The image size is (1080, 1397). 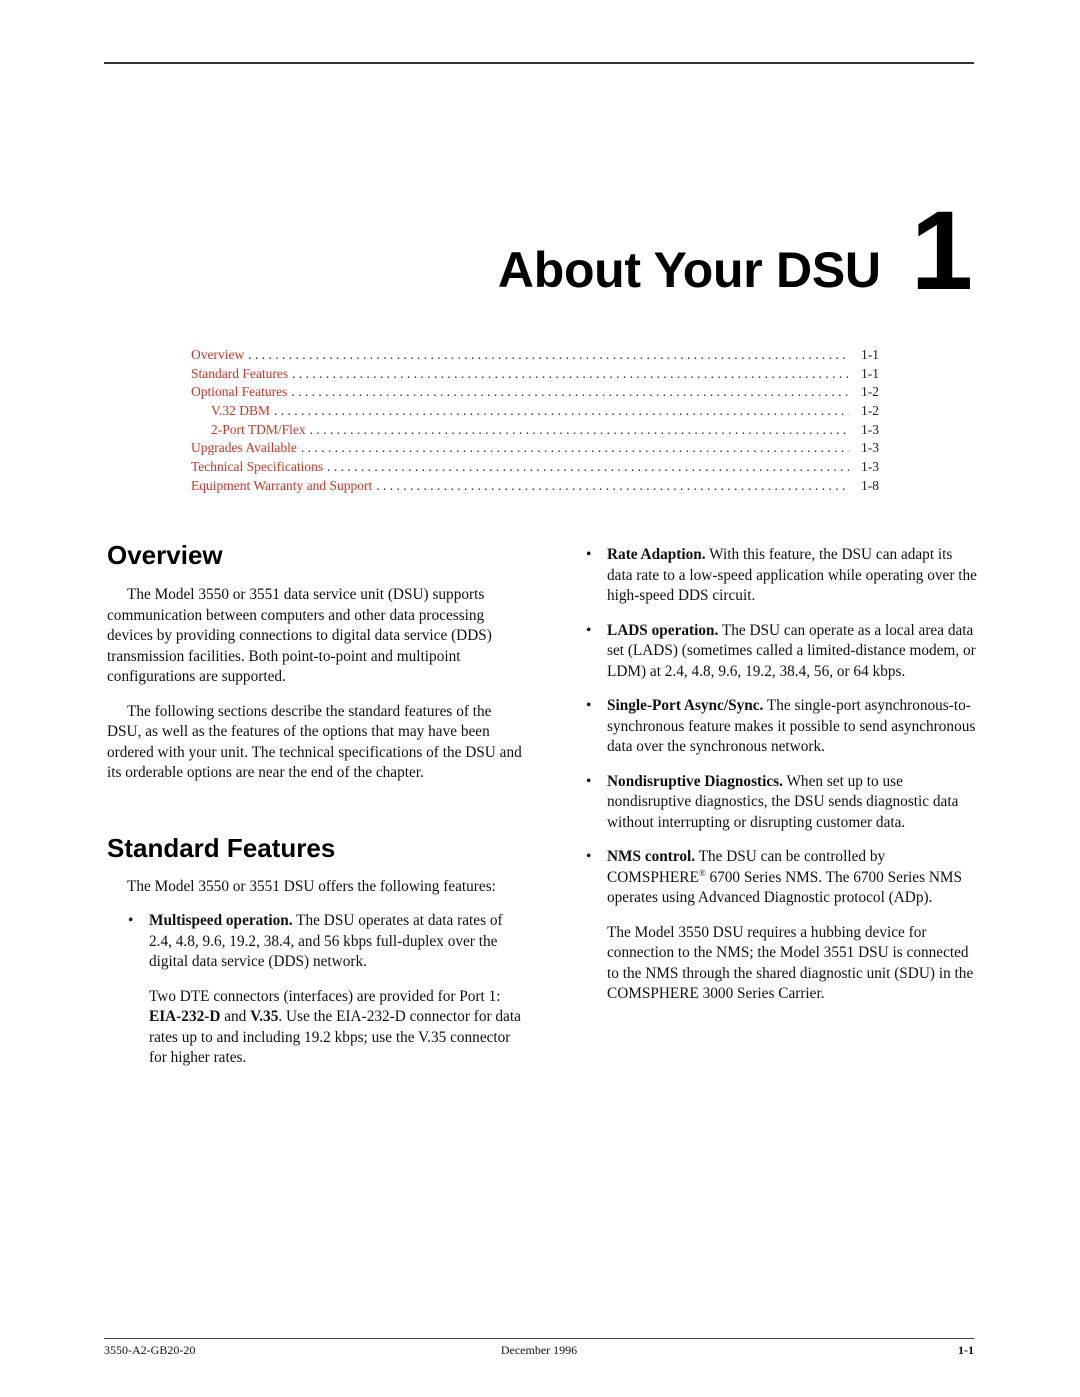 I want to click on publication-date: December 1996, so click(x=539, y=1350).